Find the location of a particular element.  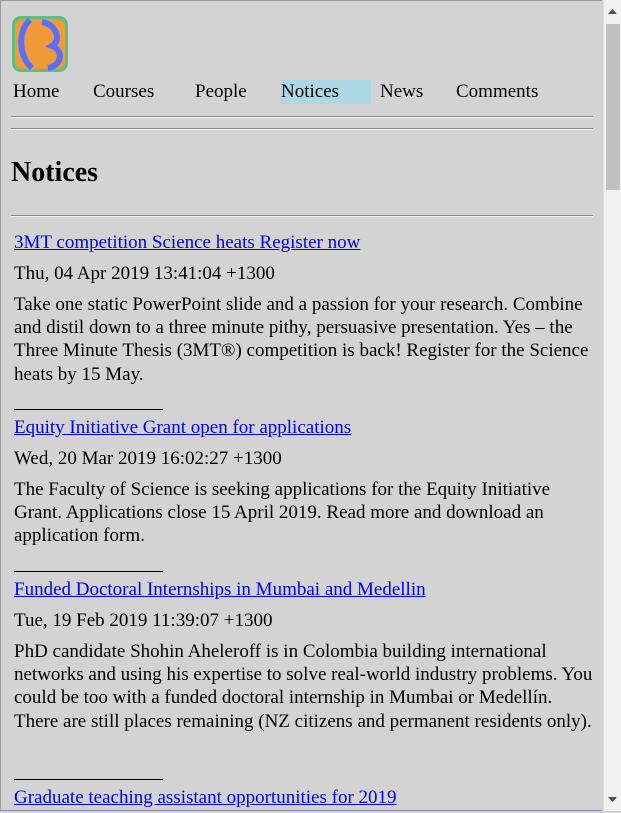

nav-notices: Notices is located at coordinates (326, 92).